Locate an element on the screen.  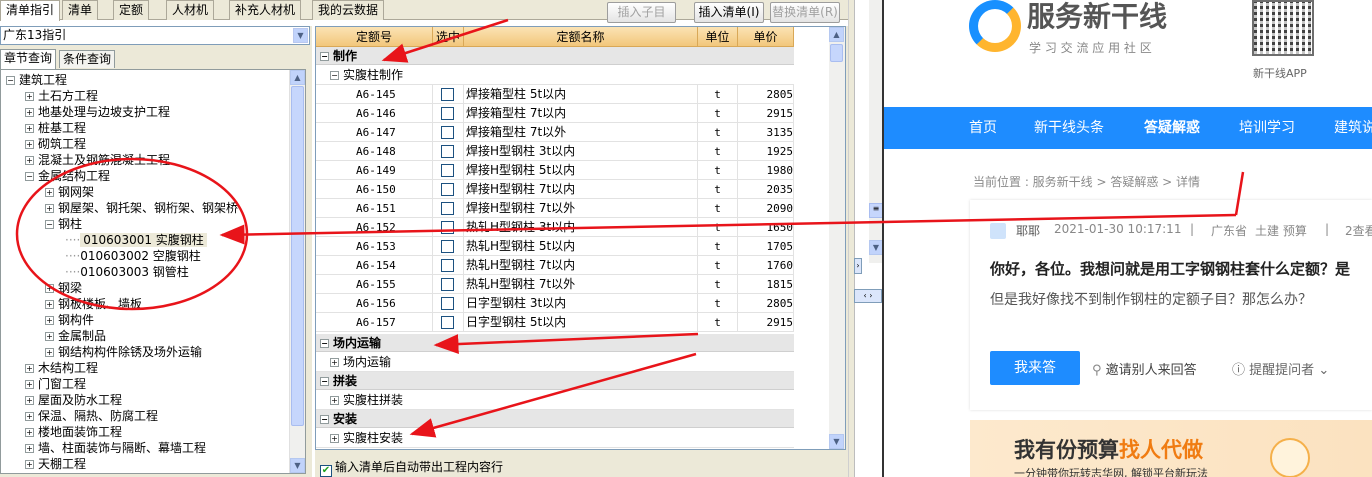
table-row: A6-156 日字型钢柱 3t以内 t 2805 is located at coordinates (555, 303).